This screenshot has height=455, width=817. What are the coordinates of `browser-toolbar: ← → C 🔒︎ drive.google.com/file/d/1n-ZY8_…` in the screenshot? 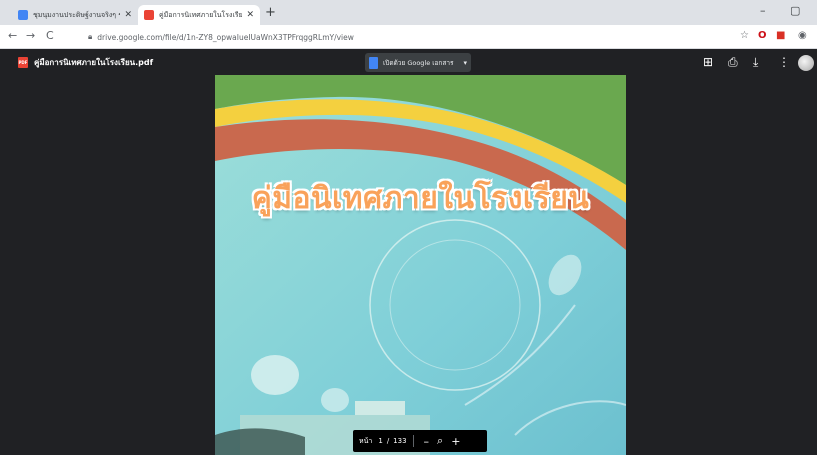 It's located at (408, 37).